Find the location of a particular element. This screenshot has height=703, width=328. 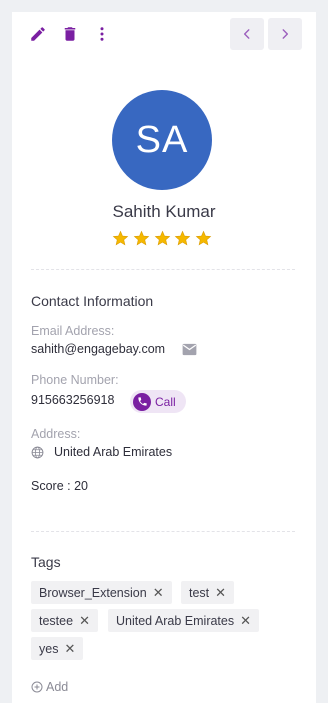

next-button is located at coordinates (285, 34).